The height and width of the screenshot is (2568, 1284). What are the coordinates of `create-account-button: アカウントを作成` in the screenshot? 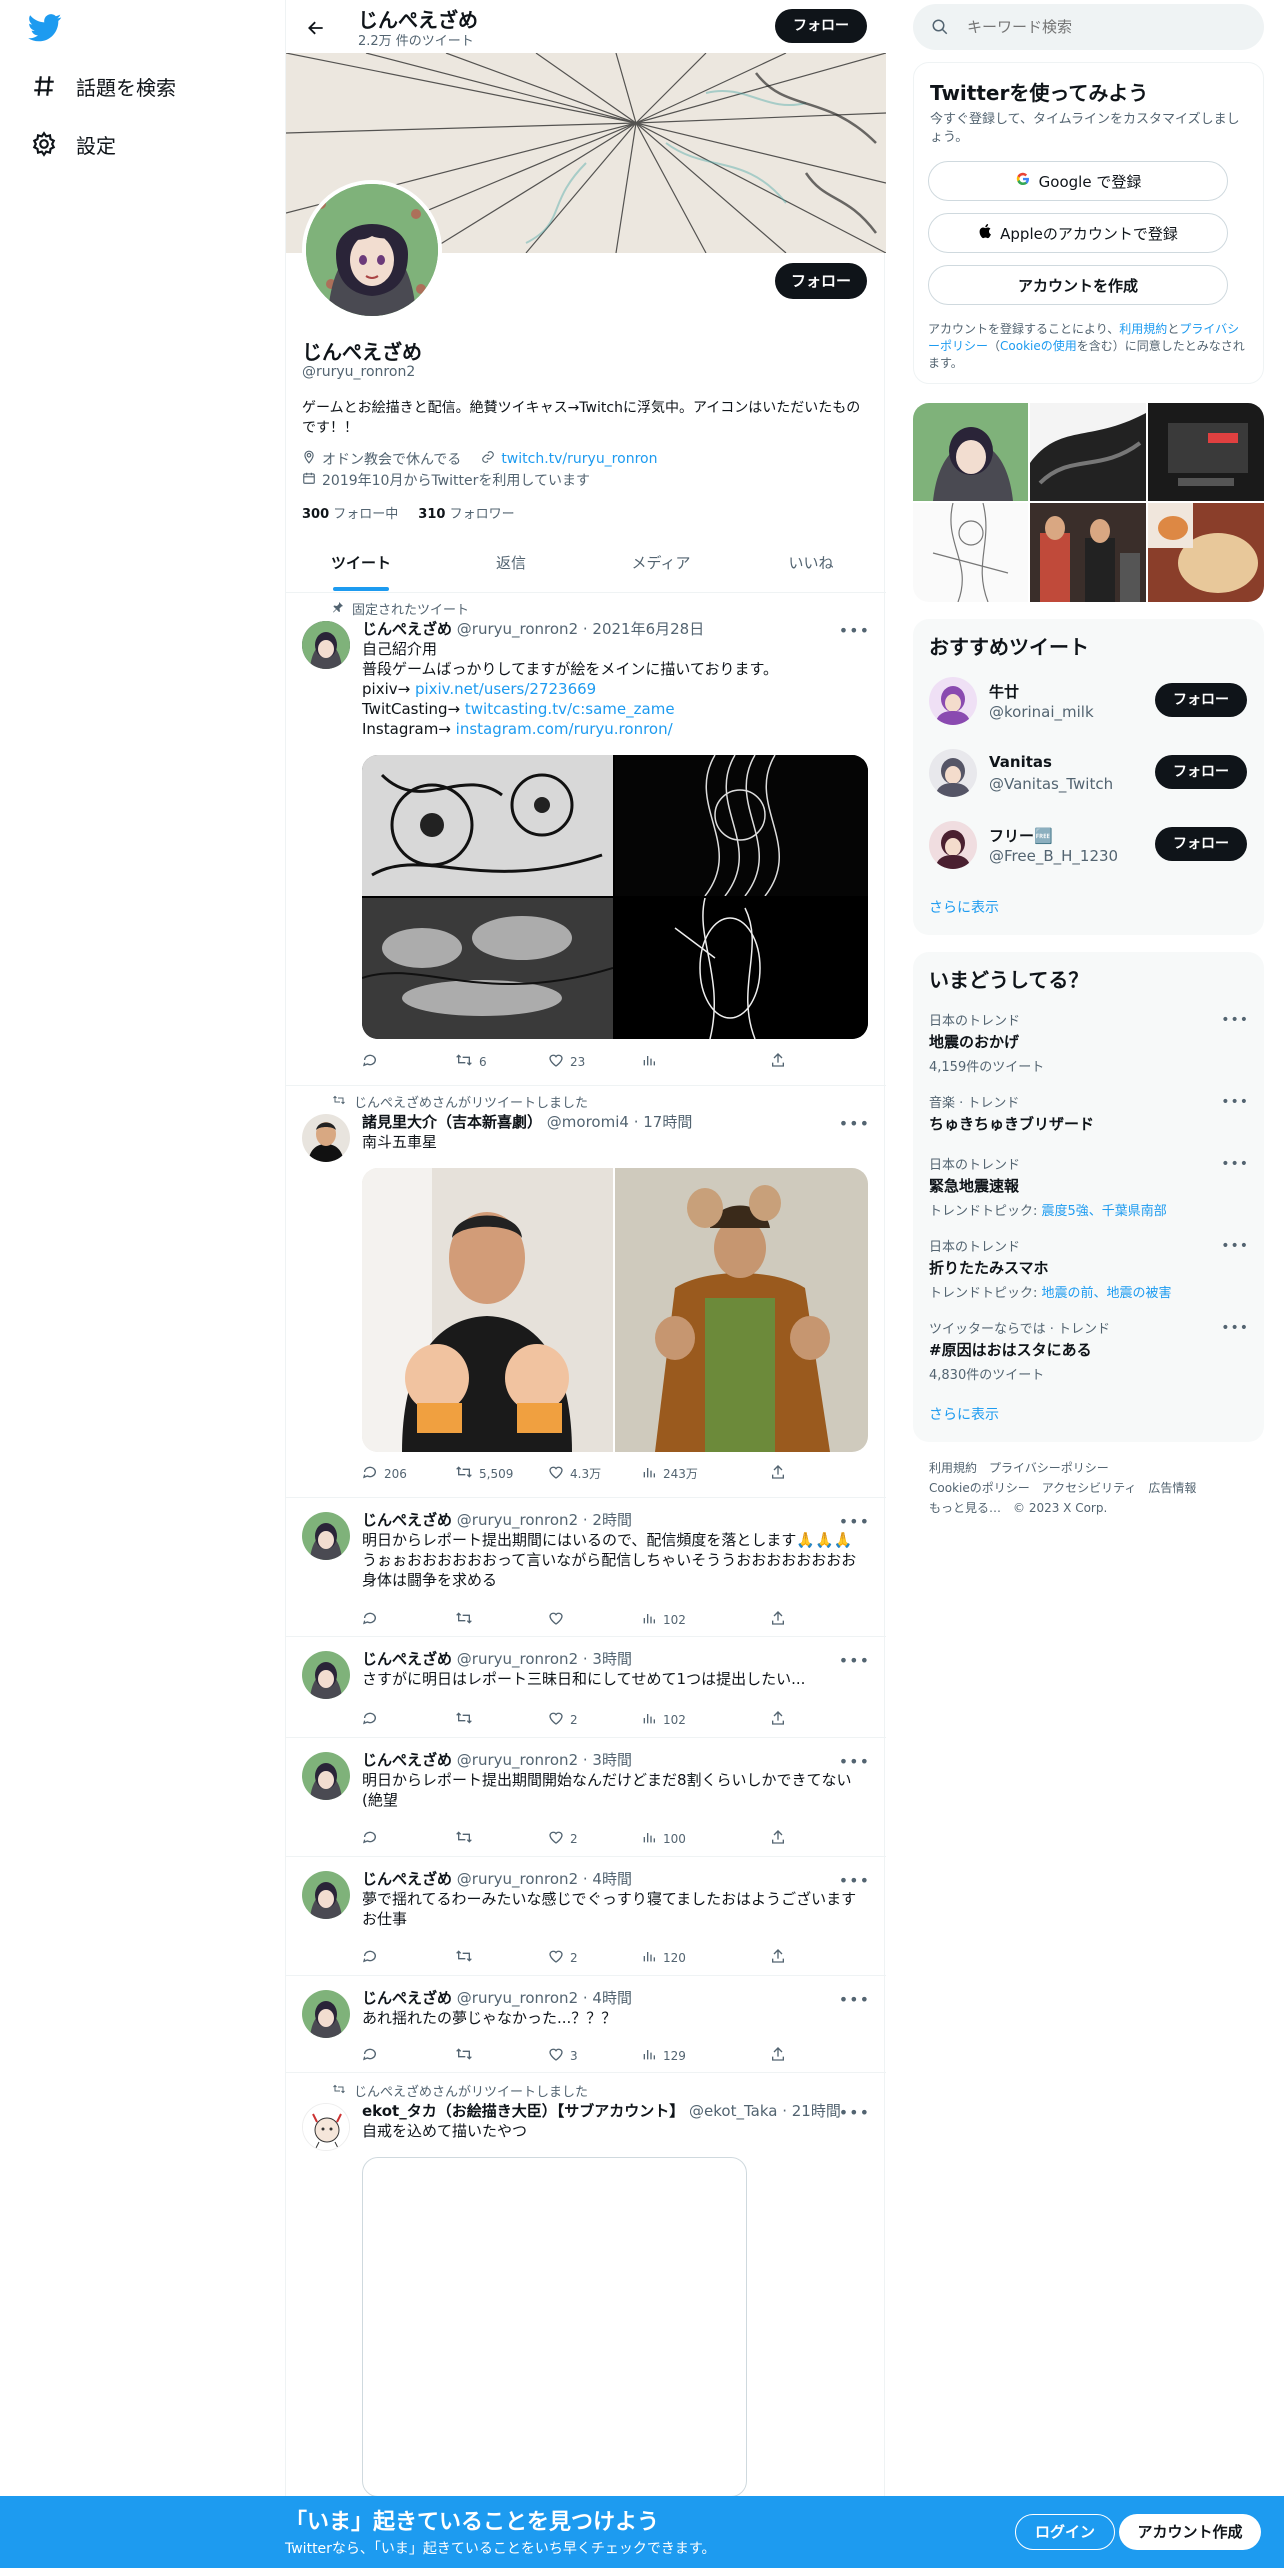 It's located at (1078, 285).